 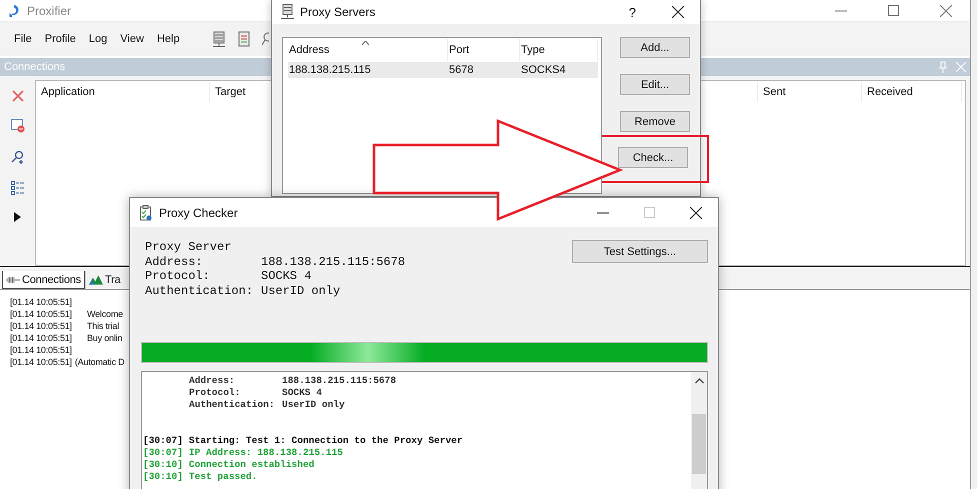 I want to click on info-value: UserID only, so click(x=300, y=291).